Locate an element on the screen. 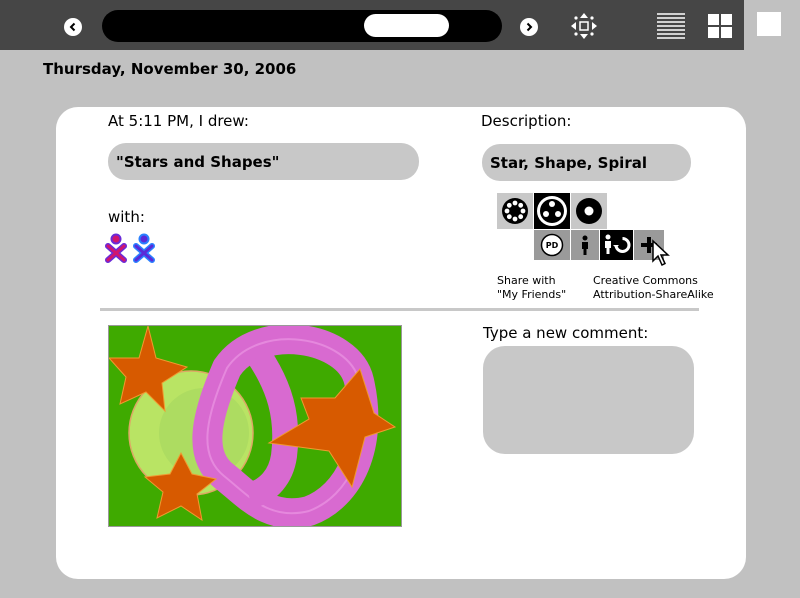 This screenshot has height=598, width=800. list-view-icon is located at coordinates (671, 26).